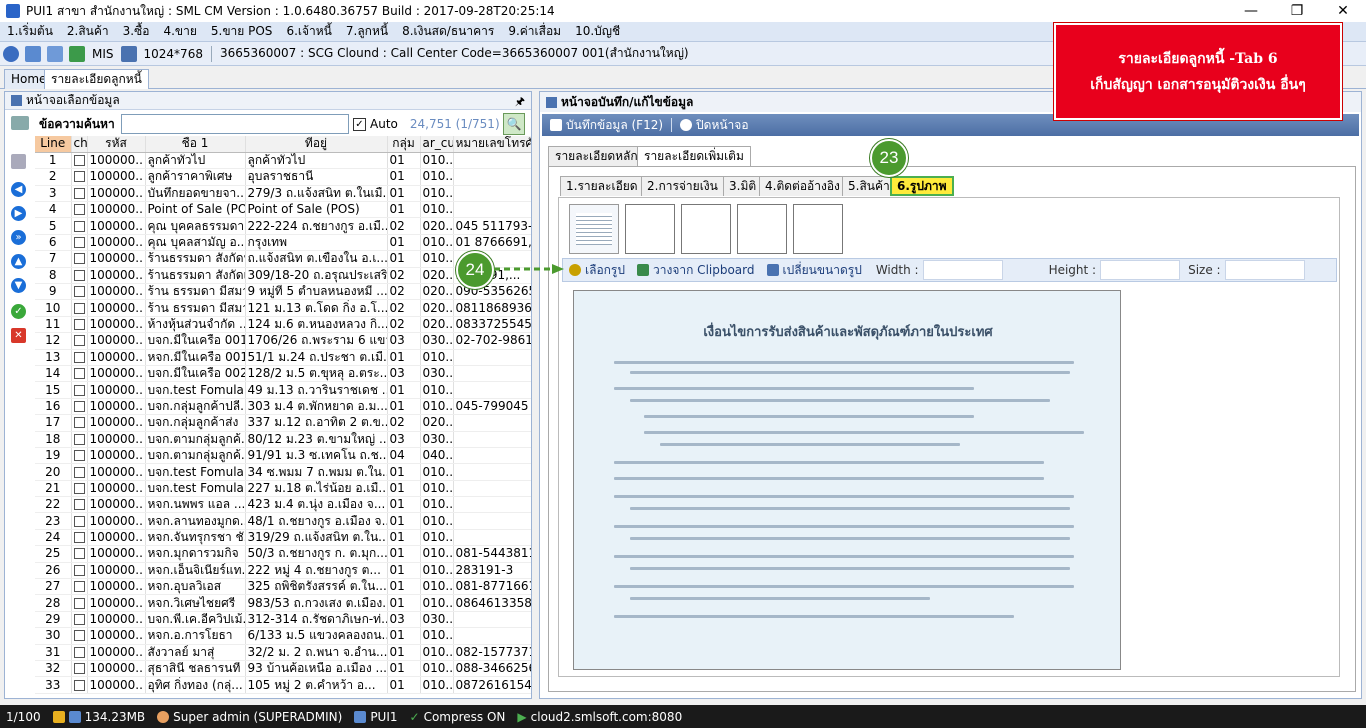  I want to click on column-header-check: ch, so click(79, 144).